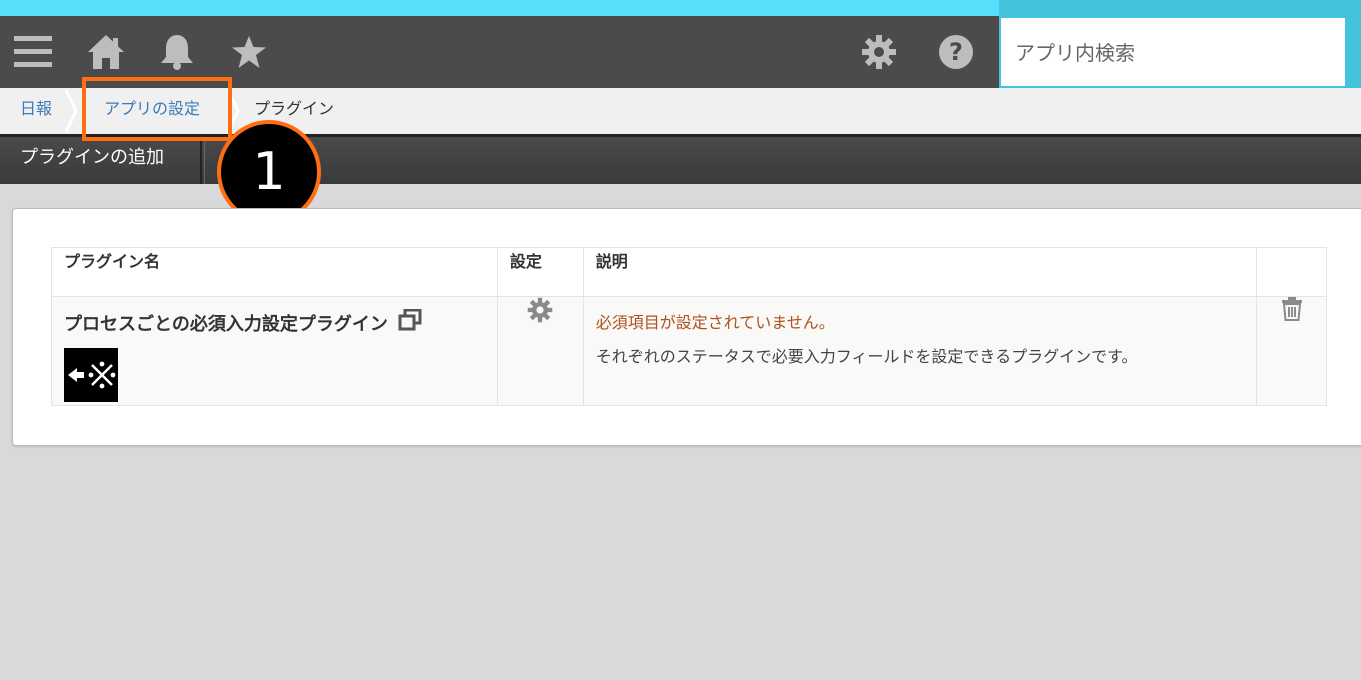 The width and height of the screenshot is (1361, 680). I want to click on plugin-description-text: それぞれのステータスで必要入力フィールドを設定できるプラグインです。, so click(866, 356).